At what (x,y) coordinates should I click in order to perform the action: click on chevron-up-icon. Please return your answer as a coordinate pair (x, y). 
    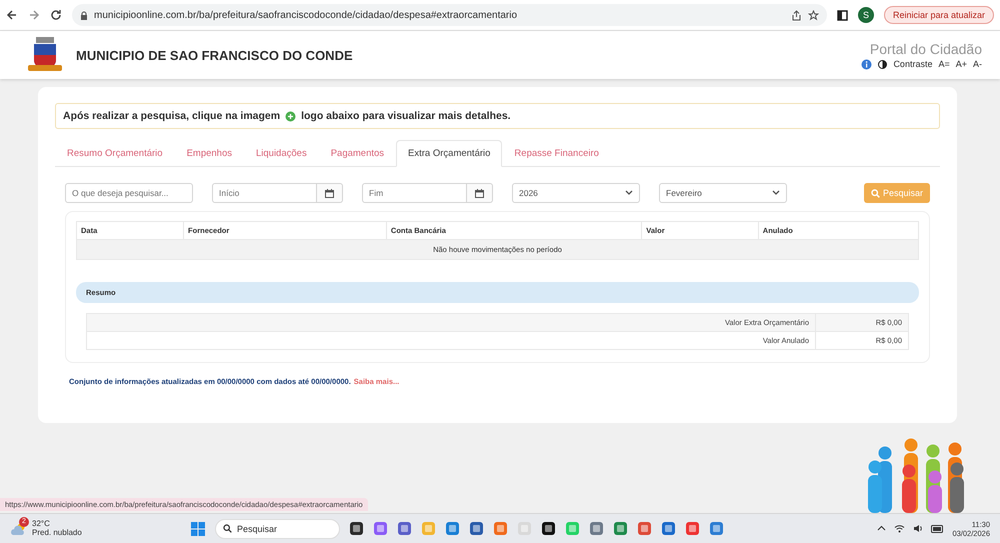
    Looking at the image, I should click on (881, 528).